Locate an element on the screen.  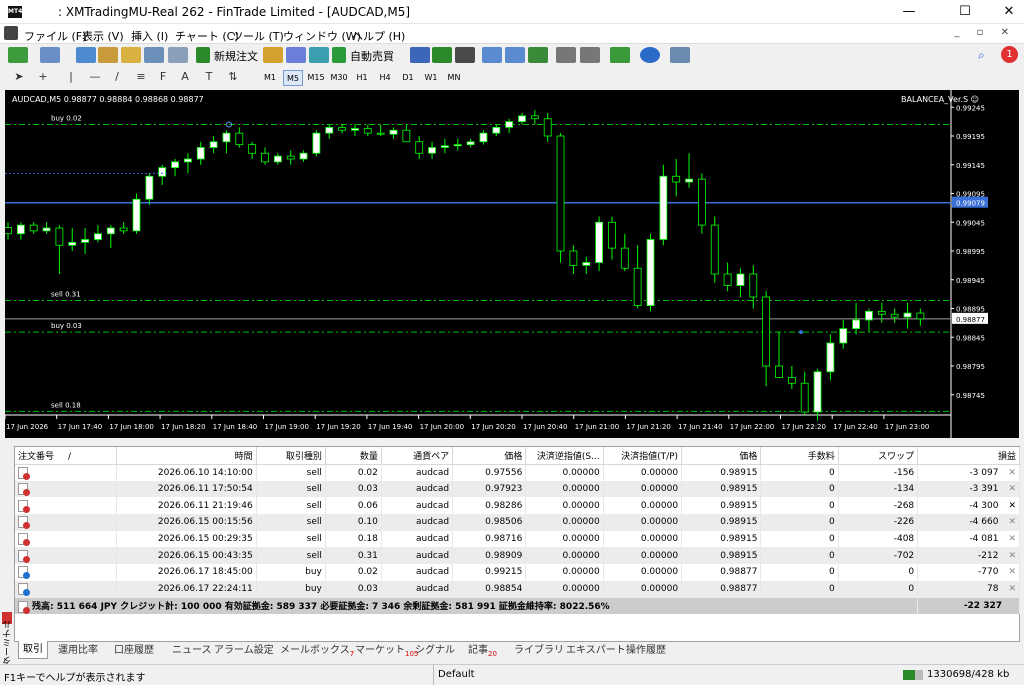
tab-4: アラーム設定 is located at coordinates (244, 651).